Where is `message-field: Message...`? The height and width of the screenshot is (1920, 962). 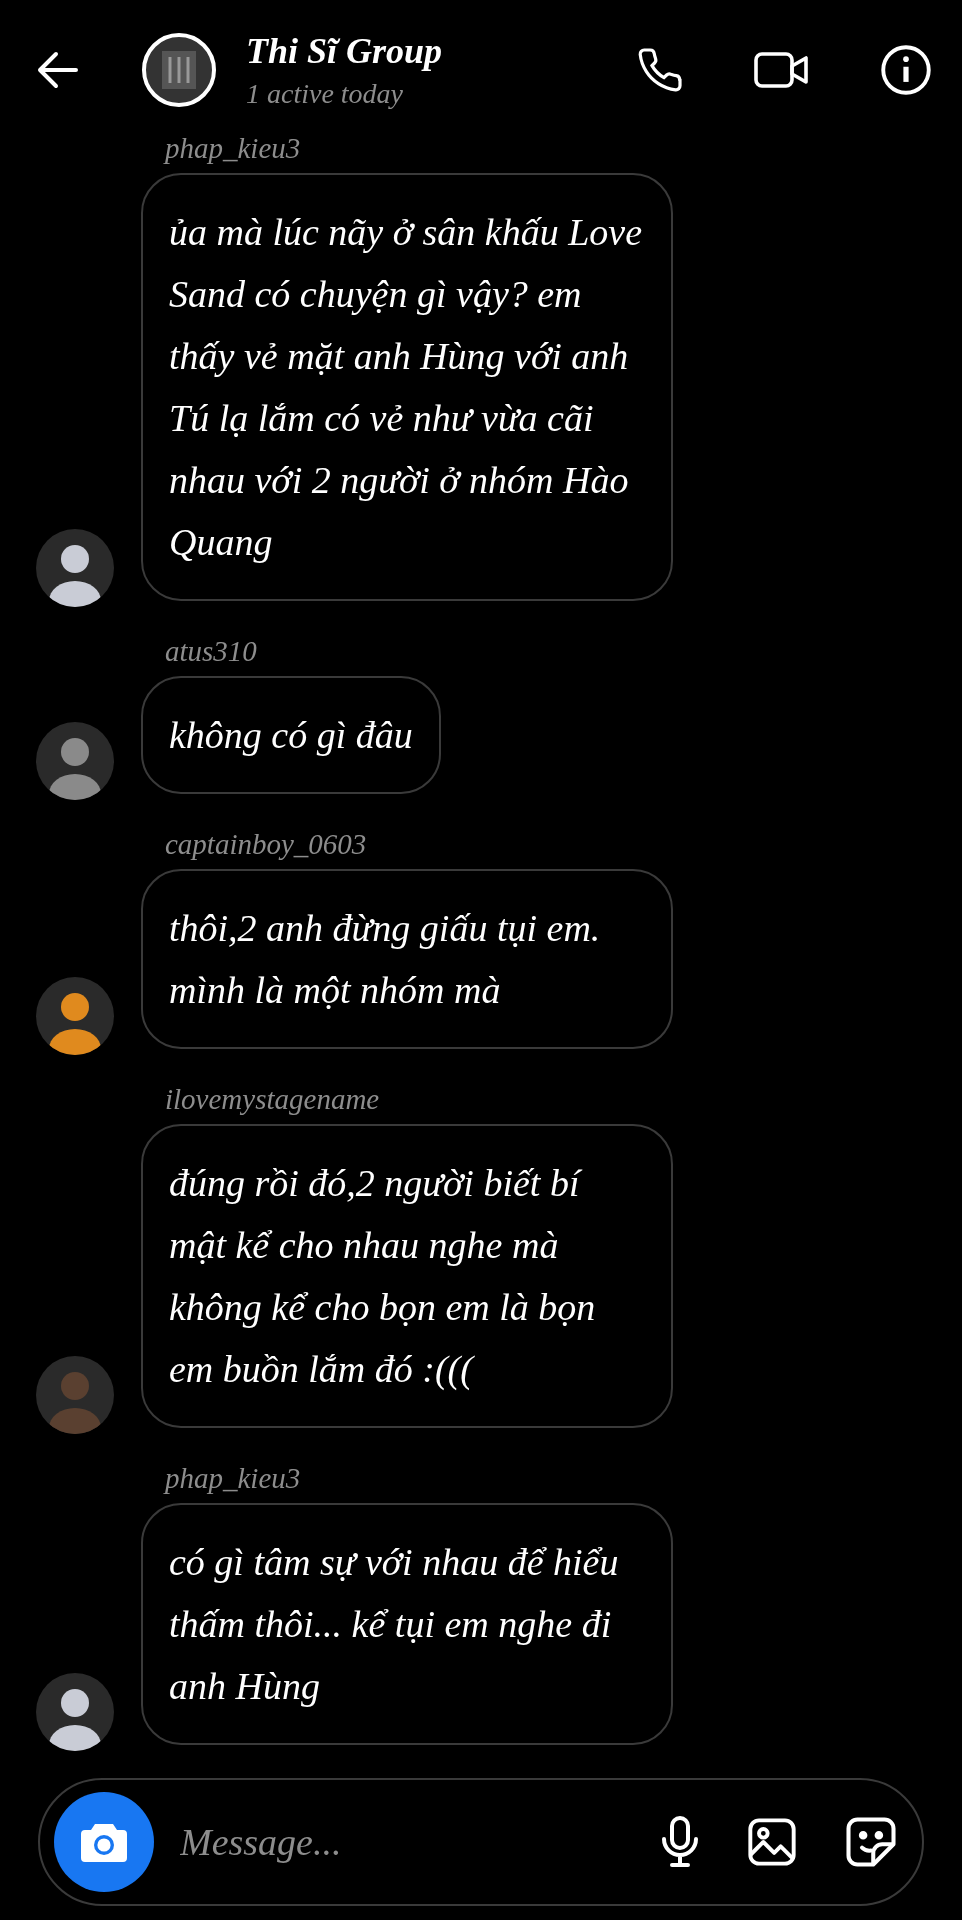 message-field: Message... is located at coordinates (419, 1842).